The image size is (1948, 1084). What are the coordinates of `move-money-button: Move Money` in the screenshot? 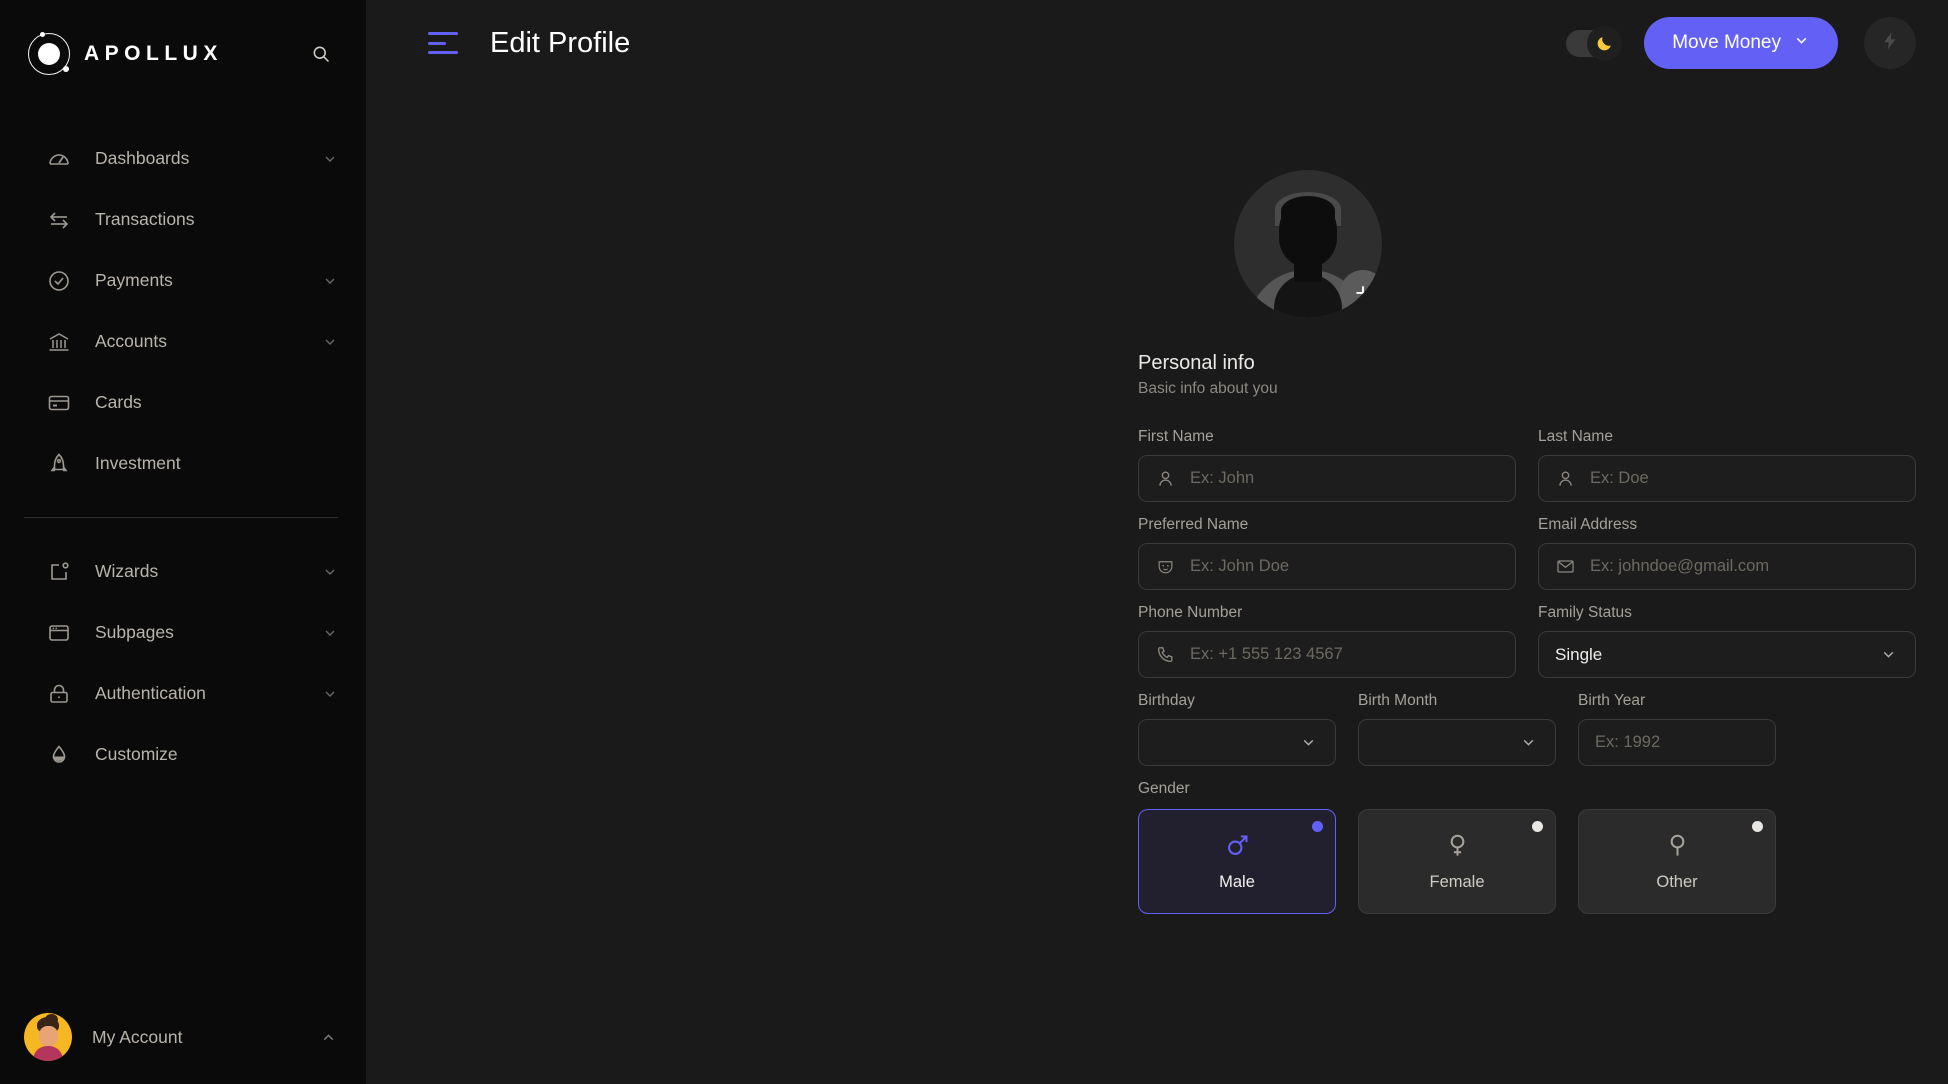 It's located at (1741, 43).